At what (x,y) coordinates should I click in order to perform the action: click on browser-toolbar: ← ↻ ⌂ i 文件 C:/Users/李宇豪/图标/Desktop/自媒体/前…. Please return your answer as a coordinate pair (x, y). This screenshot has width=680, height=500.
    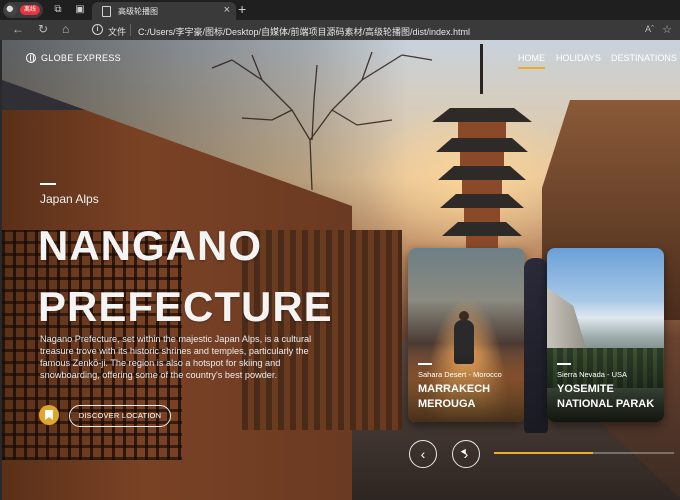
    Looking at the image, I should click on (340, 30).